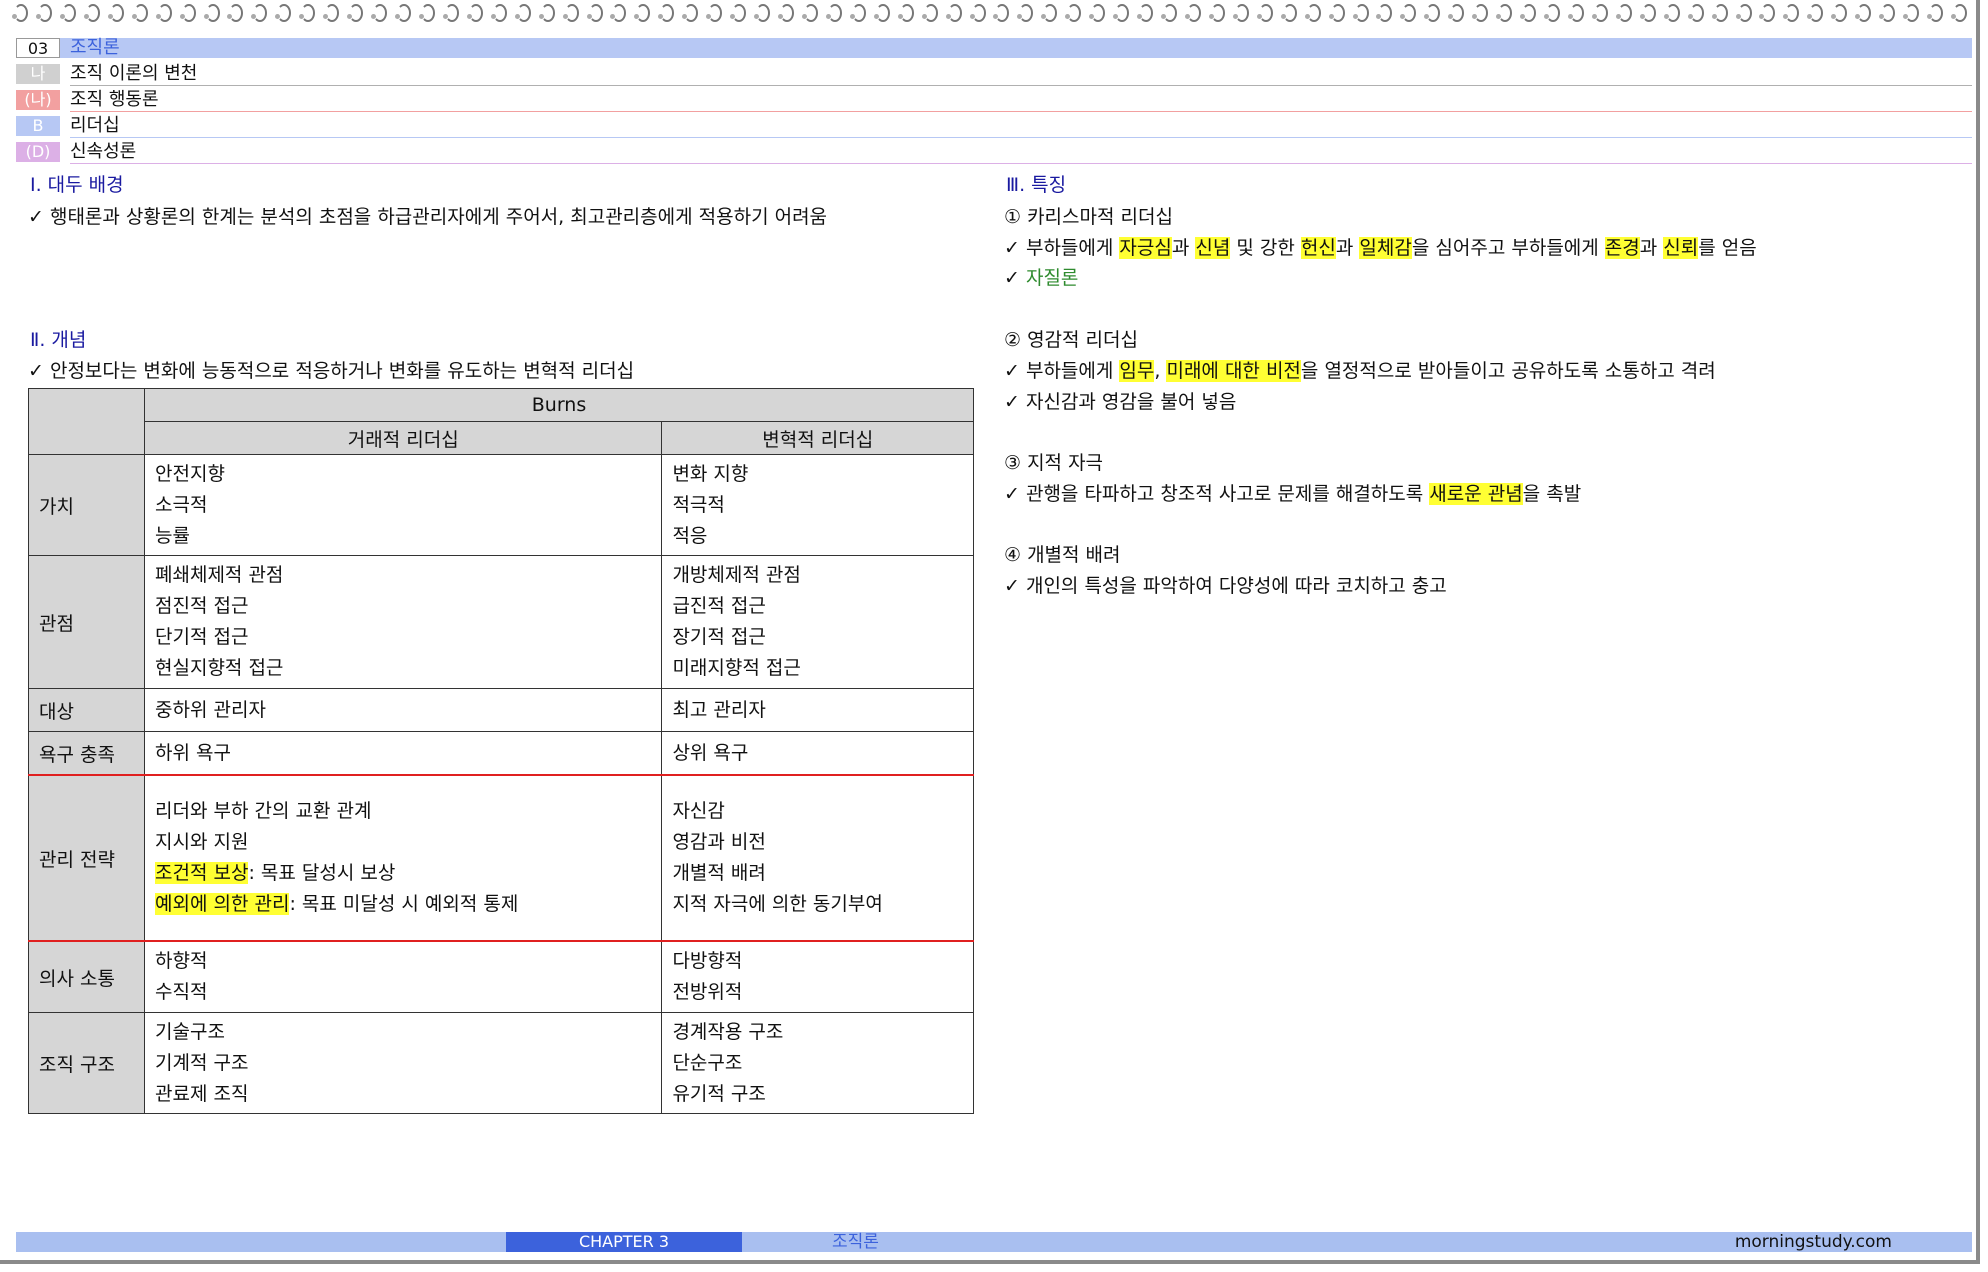 This screenshot has width=1988, height=1272. Describe the element at coordinates (690, 535) in the screenshot. I see `cell-line: 적응` at that location.